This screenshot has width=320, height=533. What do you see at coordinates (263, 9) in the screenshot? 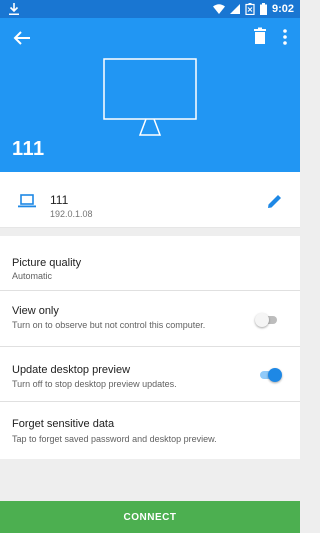
I see `battery-icon` at bounding box center [263, 9].